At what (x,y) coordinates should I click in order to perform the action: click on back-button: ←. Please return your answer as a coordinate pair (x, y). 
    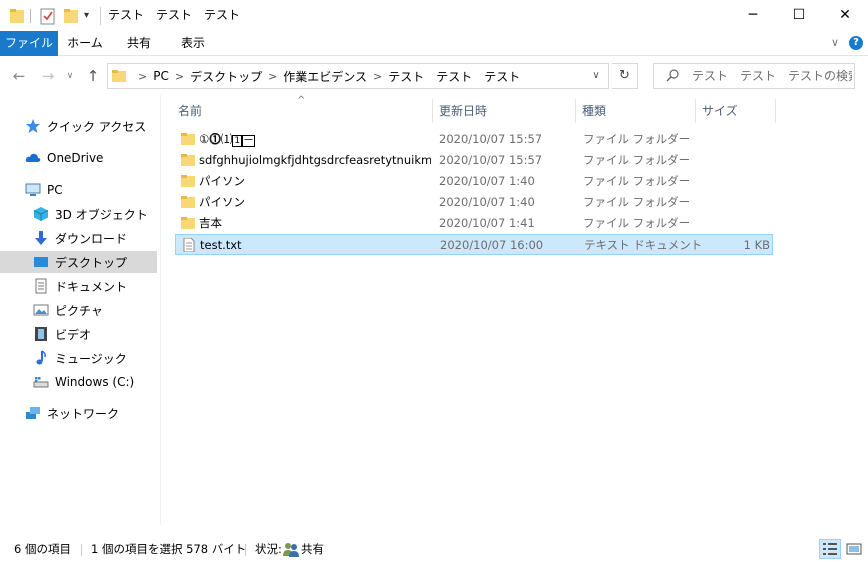
    Looking at the image, I should click on (19, 76).